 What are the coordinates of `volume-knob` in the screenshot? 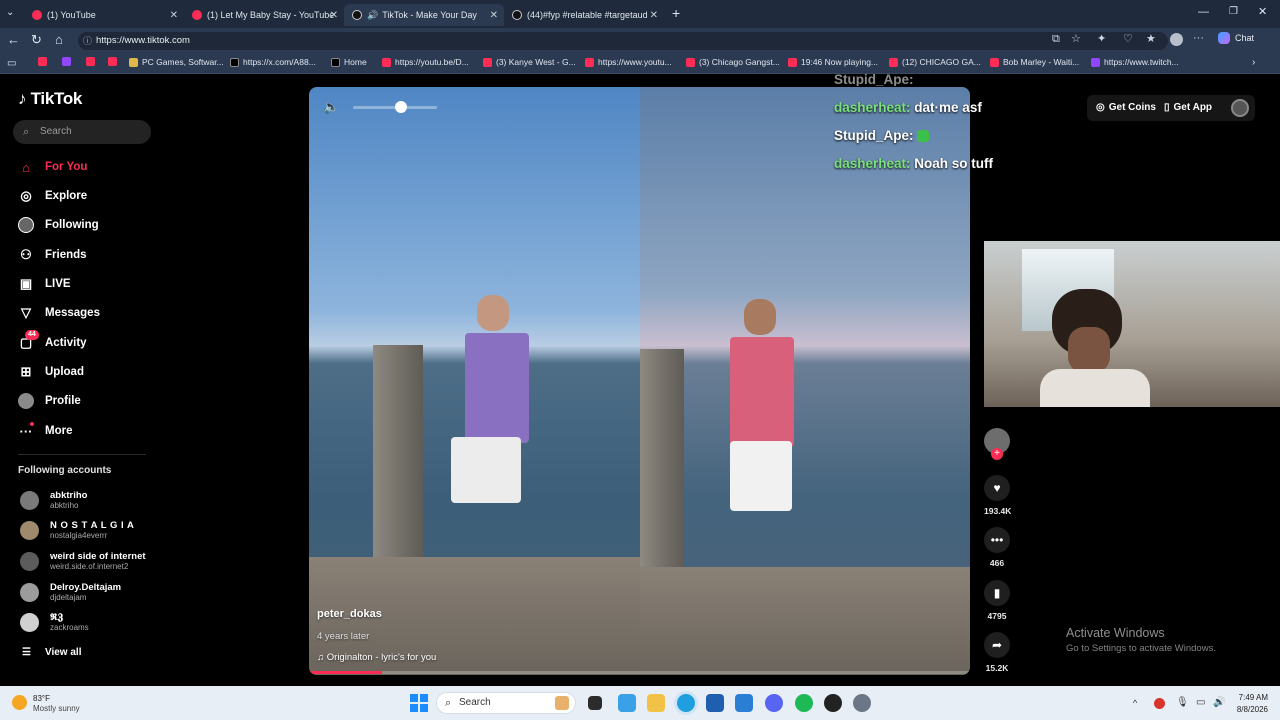 It's located at (401, 107).